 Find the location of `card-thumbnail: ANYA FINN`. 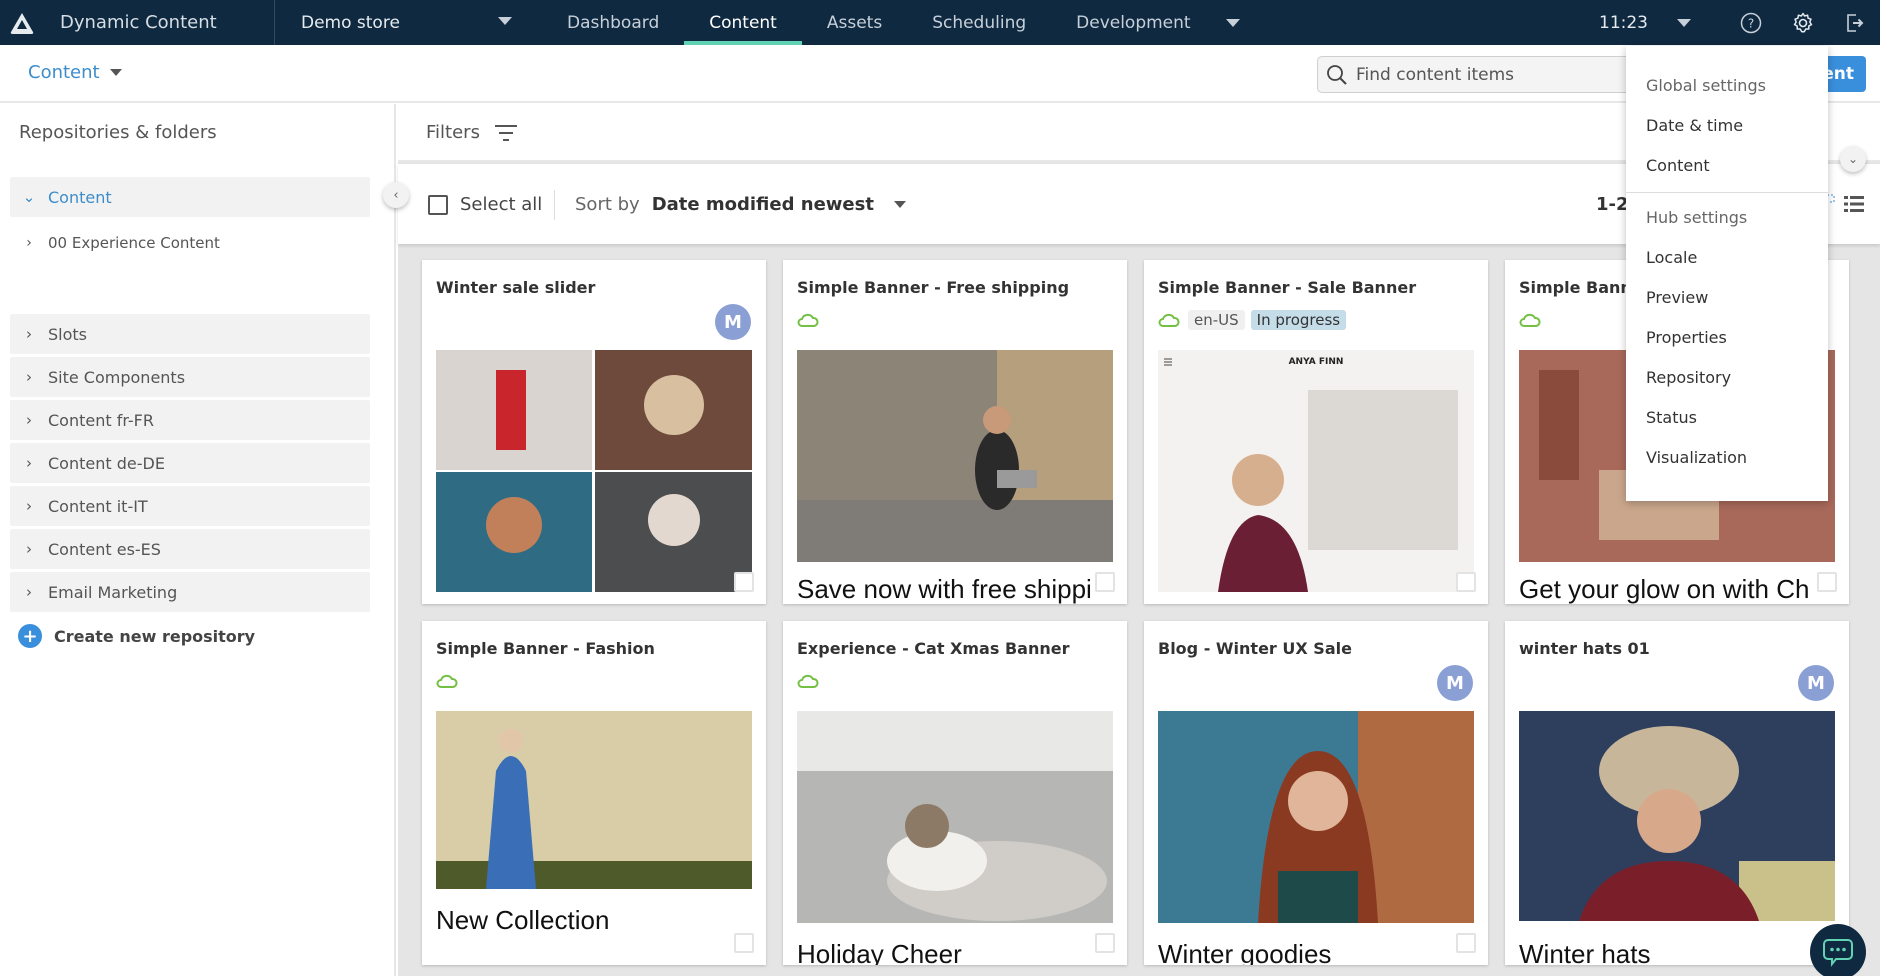

card-thumbnail: ANYA FINN is located at coordinates (1316, 471).